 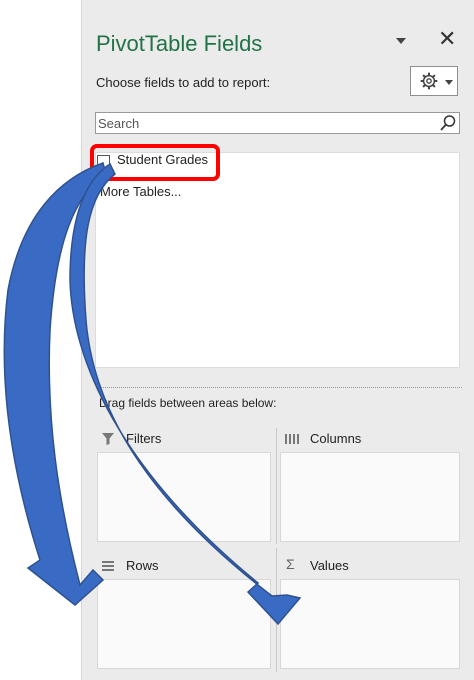 What do you see at coordinates (180, 567) in the screenshot?
I see `rows-area-header: Rows` at bounding box center [180, 567].